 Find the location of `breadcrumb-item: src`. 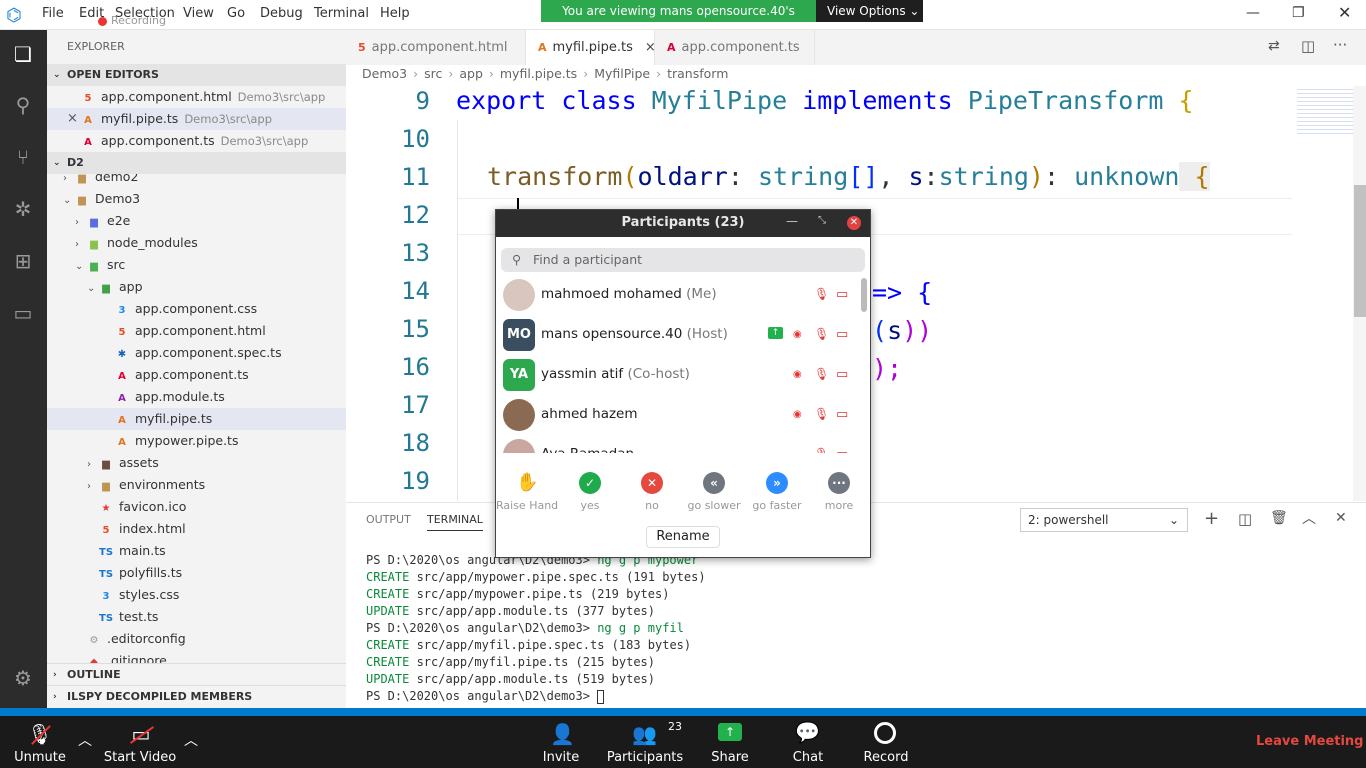

breadcrumb-item: src is located at coordinates (433, 73).